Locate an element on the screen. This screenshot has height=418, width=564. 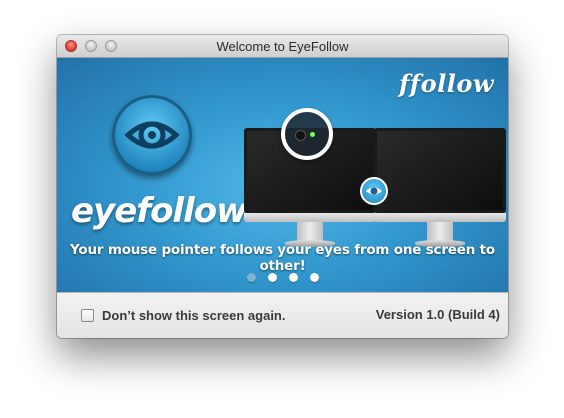
window-title: Welcome to EyeFollow is located at coordinates (282, 46).